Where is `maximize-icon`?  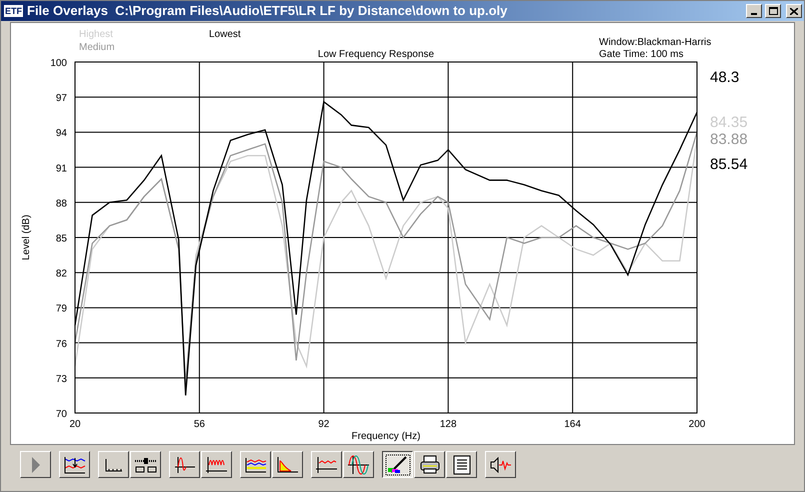 maximize-icon is located at coordinates (773, 11).